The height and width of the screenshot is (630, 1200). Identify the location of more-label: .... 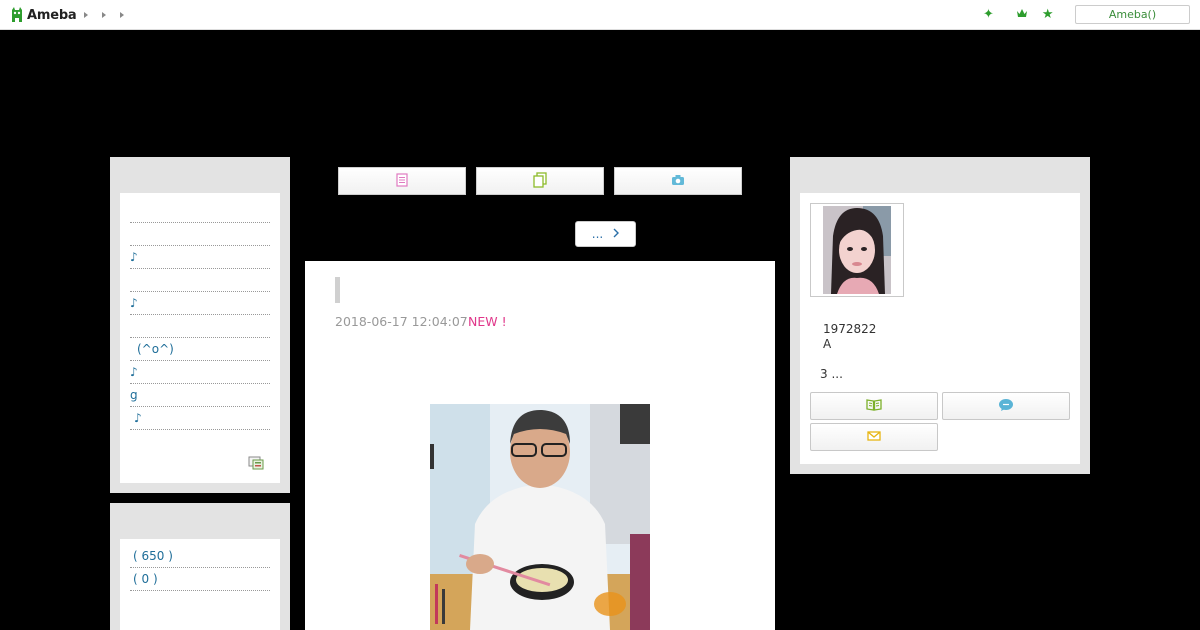
(597, 234).